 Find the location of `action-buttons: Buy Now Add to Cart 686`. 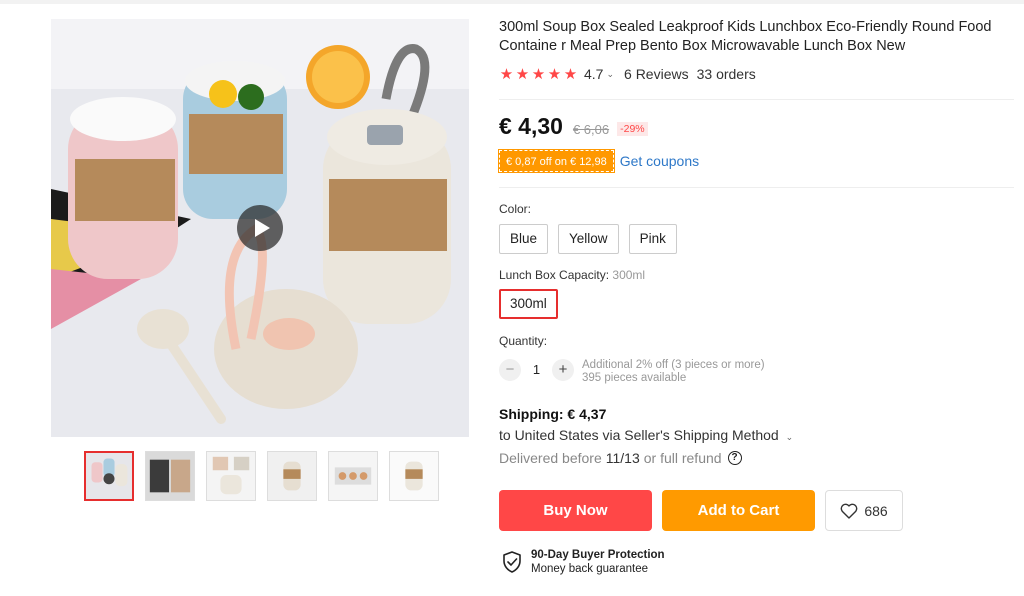

action-buttons: Buy Now Add to Cart 686 is located at coordinates (701, 510).